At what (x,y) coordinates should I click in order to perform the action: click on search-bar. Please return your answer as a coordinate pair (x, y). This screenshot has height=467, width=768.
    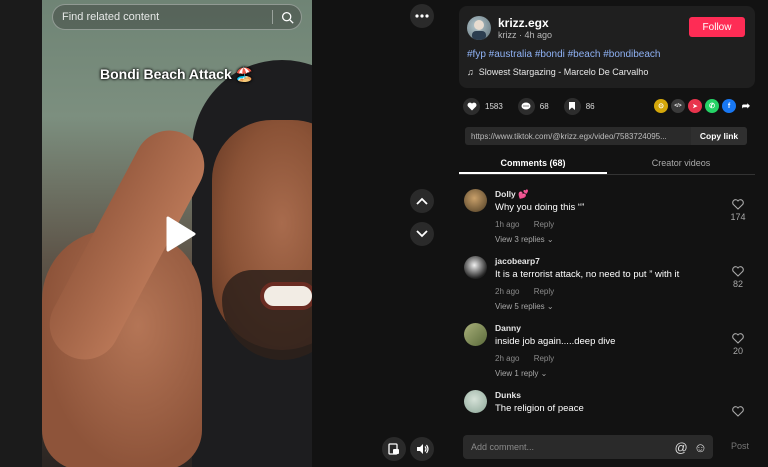
    Looking at the image, I should click on (177, 17).